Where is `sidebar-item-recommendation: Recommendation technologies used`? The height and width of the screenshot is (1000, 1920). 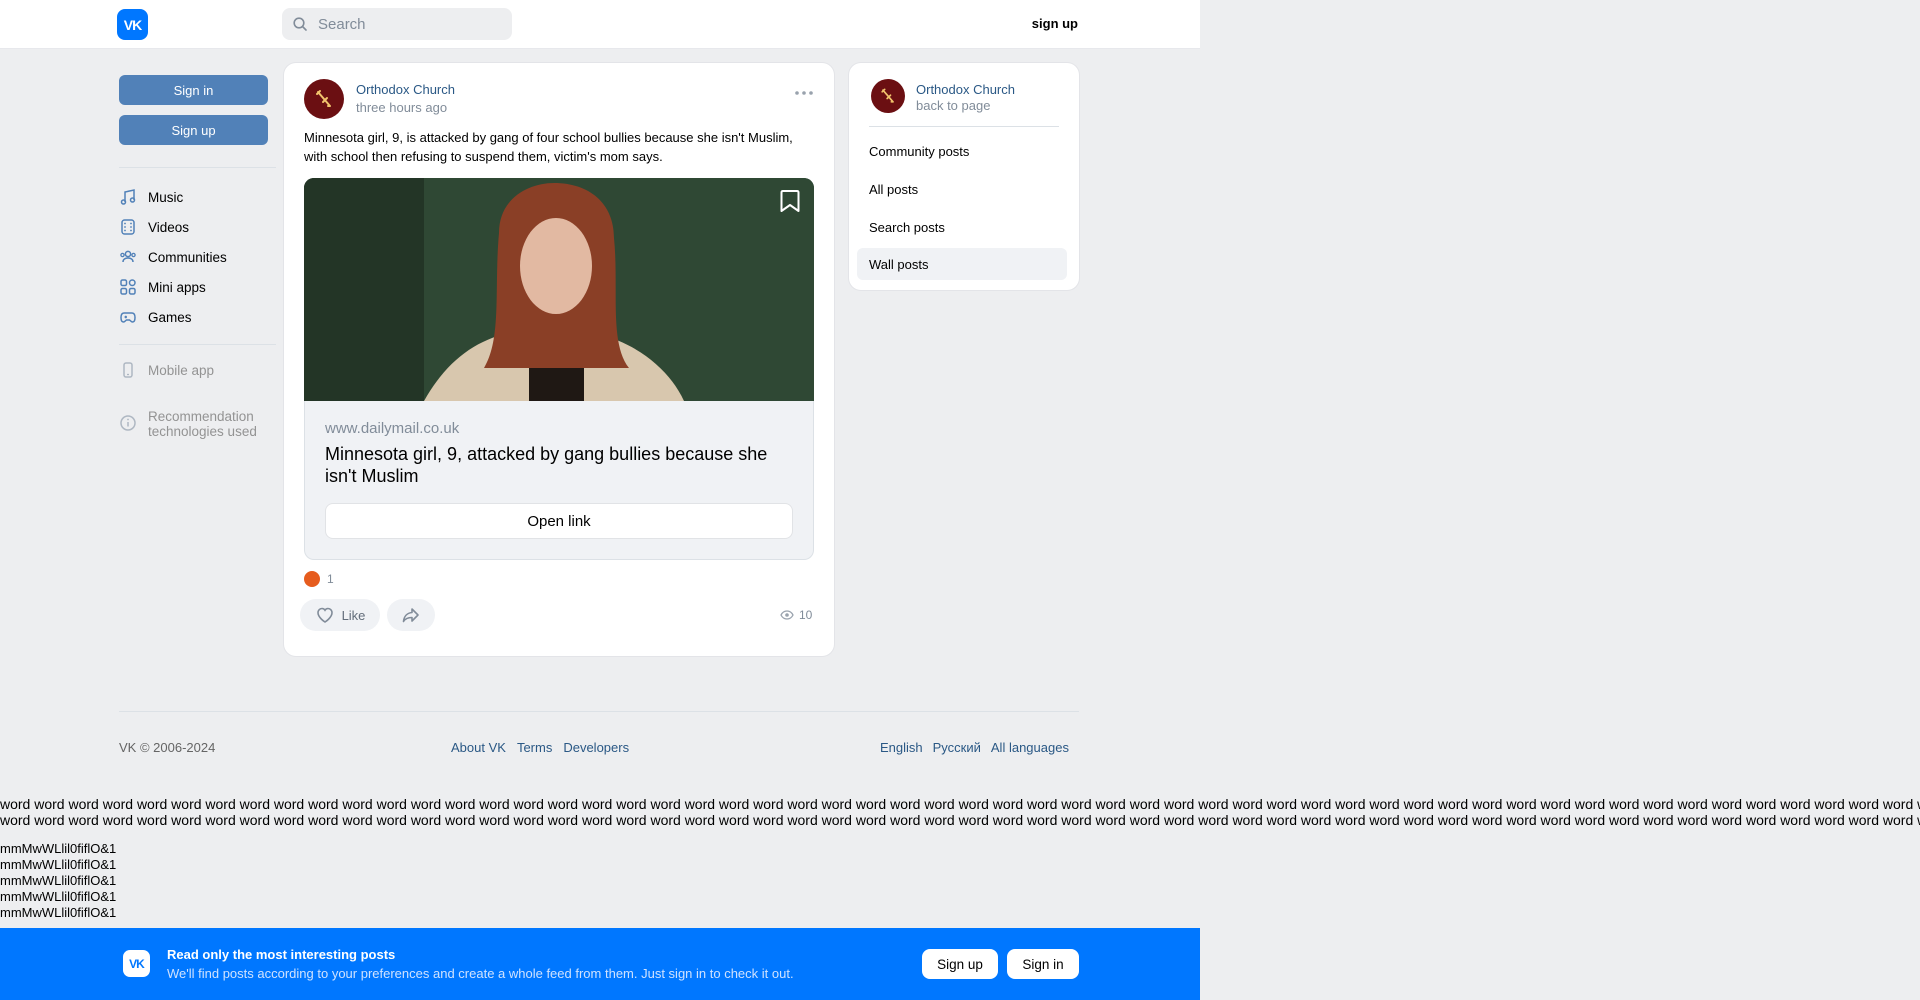 sidebar-item-recommendation: Recommendation technologies used is located at coordinates (188, 424).